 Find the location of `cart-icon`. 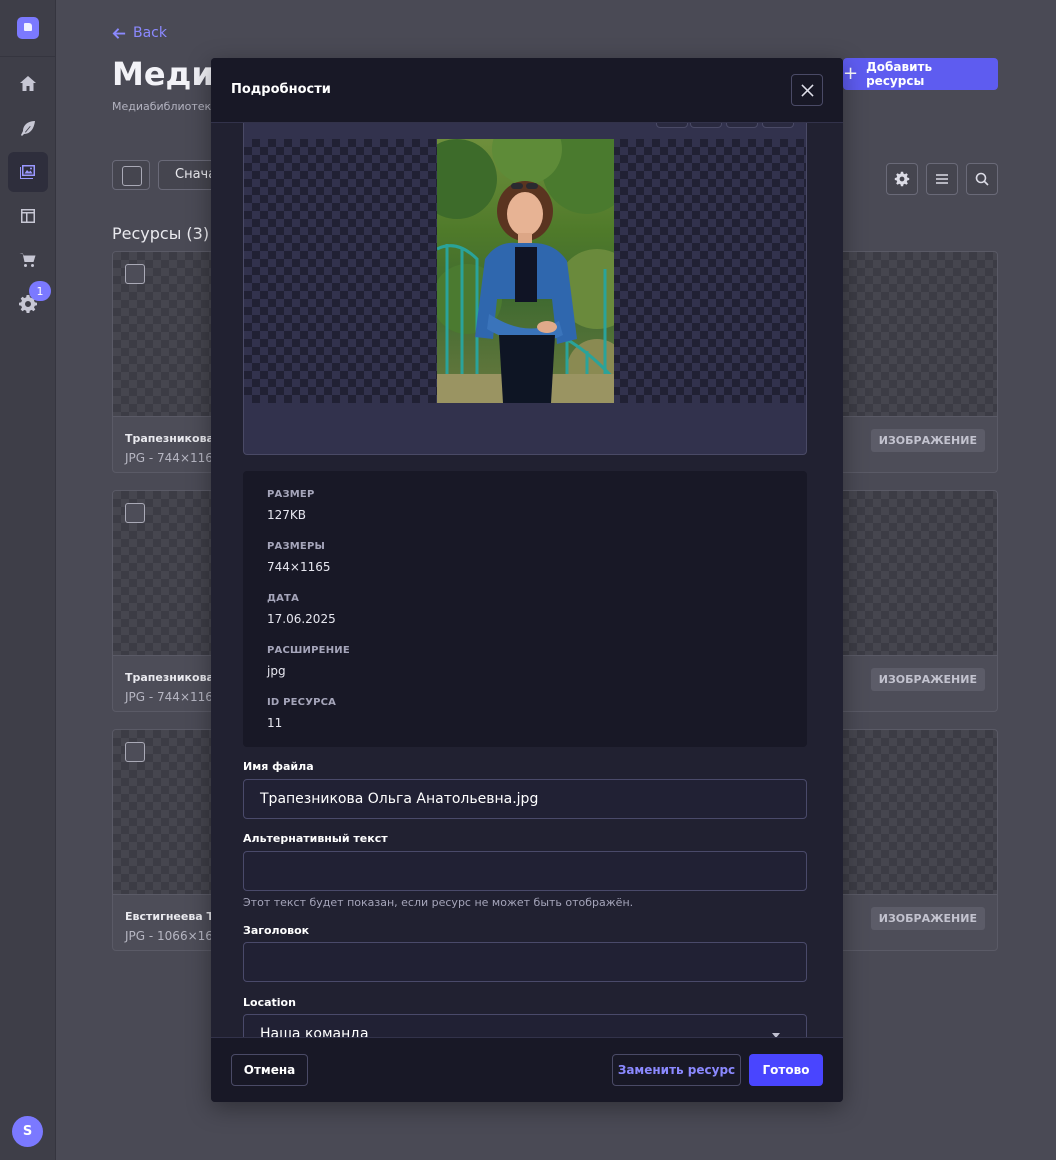

cart-icon is located at coordinates (27, 260).